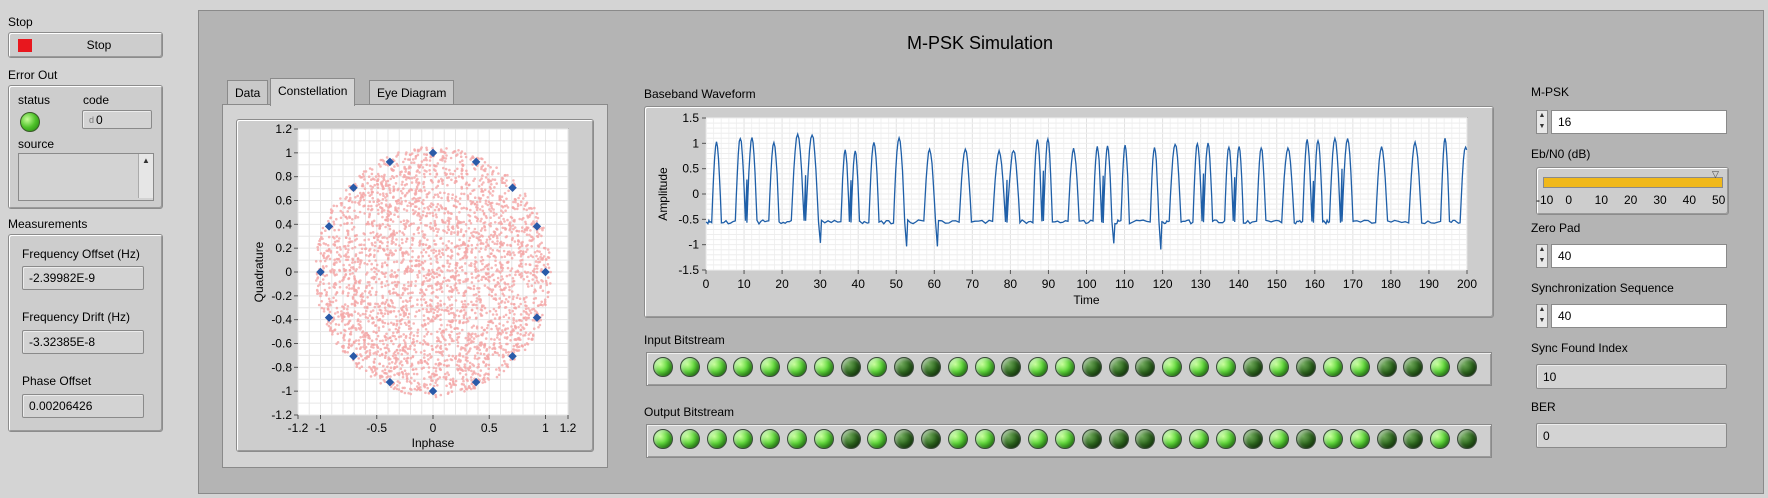  I want to click on stop-button: Stop, so click(85, 45).